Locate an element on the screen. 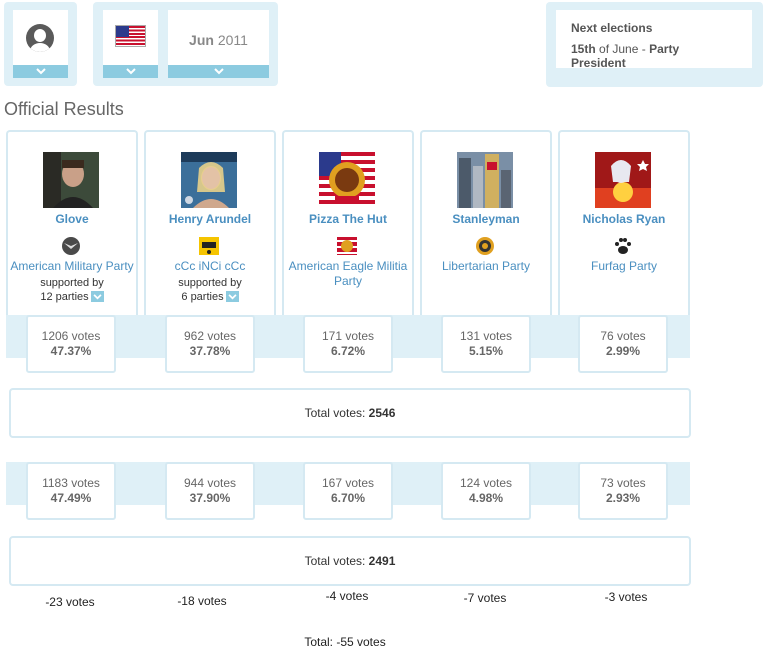 Image resolution: width=768 pixels, height=663 pixels. vote-difference: -23 votes is located at coordinates (70, 602).